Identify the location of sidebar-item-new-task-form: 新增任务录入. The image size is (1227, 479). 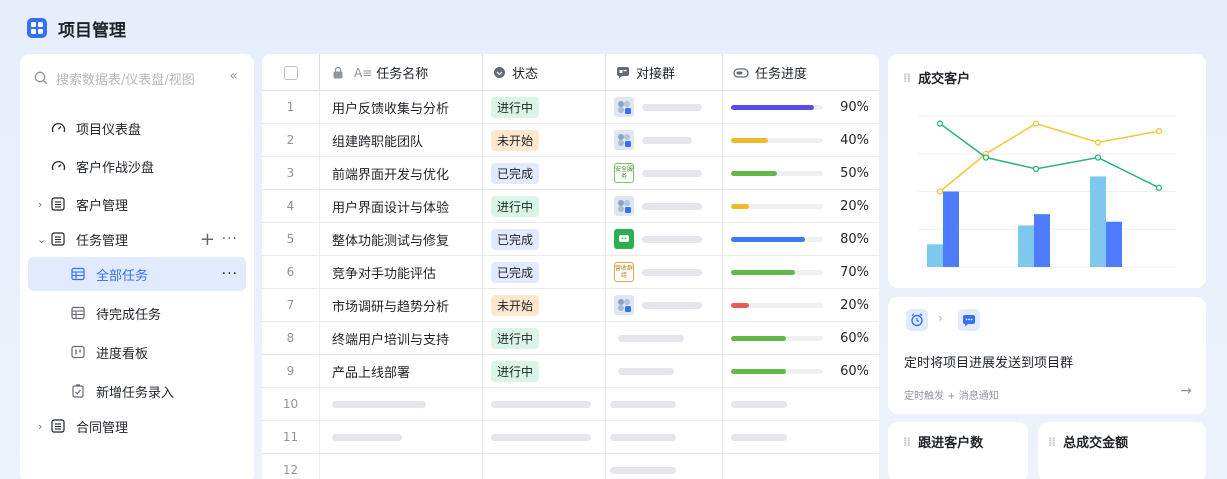
(137, 391).